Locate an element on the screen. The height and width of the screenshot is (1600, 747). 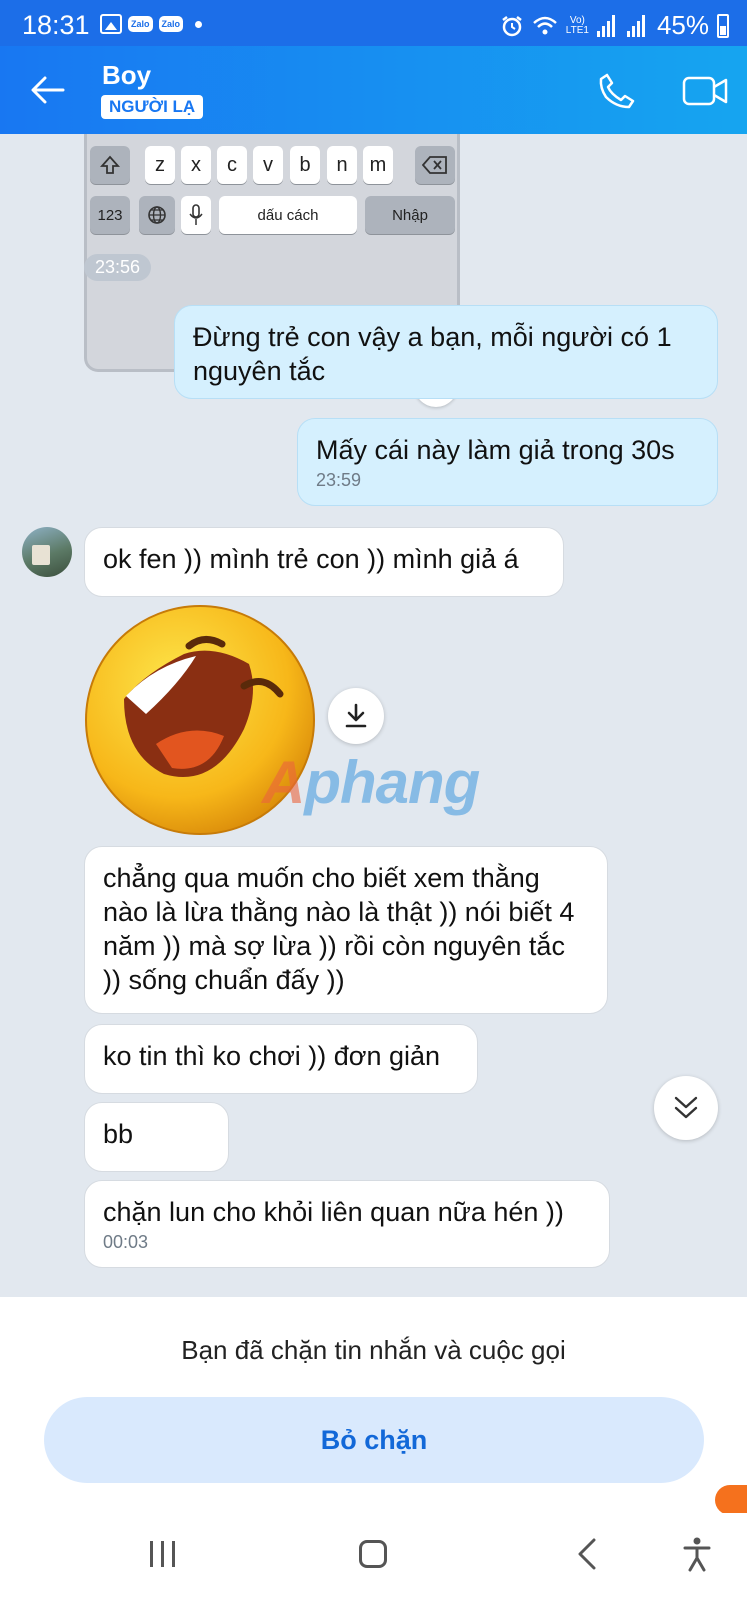
time-separator: 23:56 is located at coordinates (118, 267).